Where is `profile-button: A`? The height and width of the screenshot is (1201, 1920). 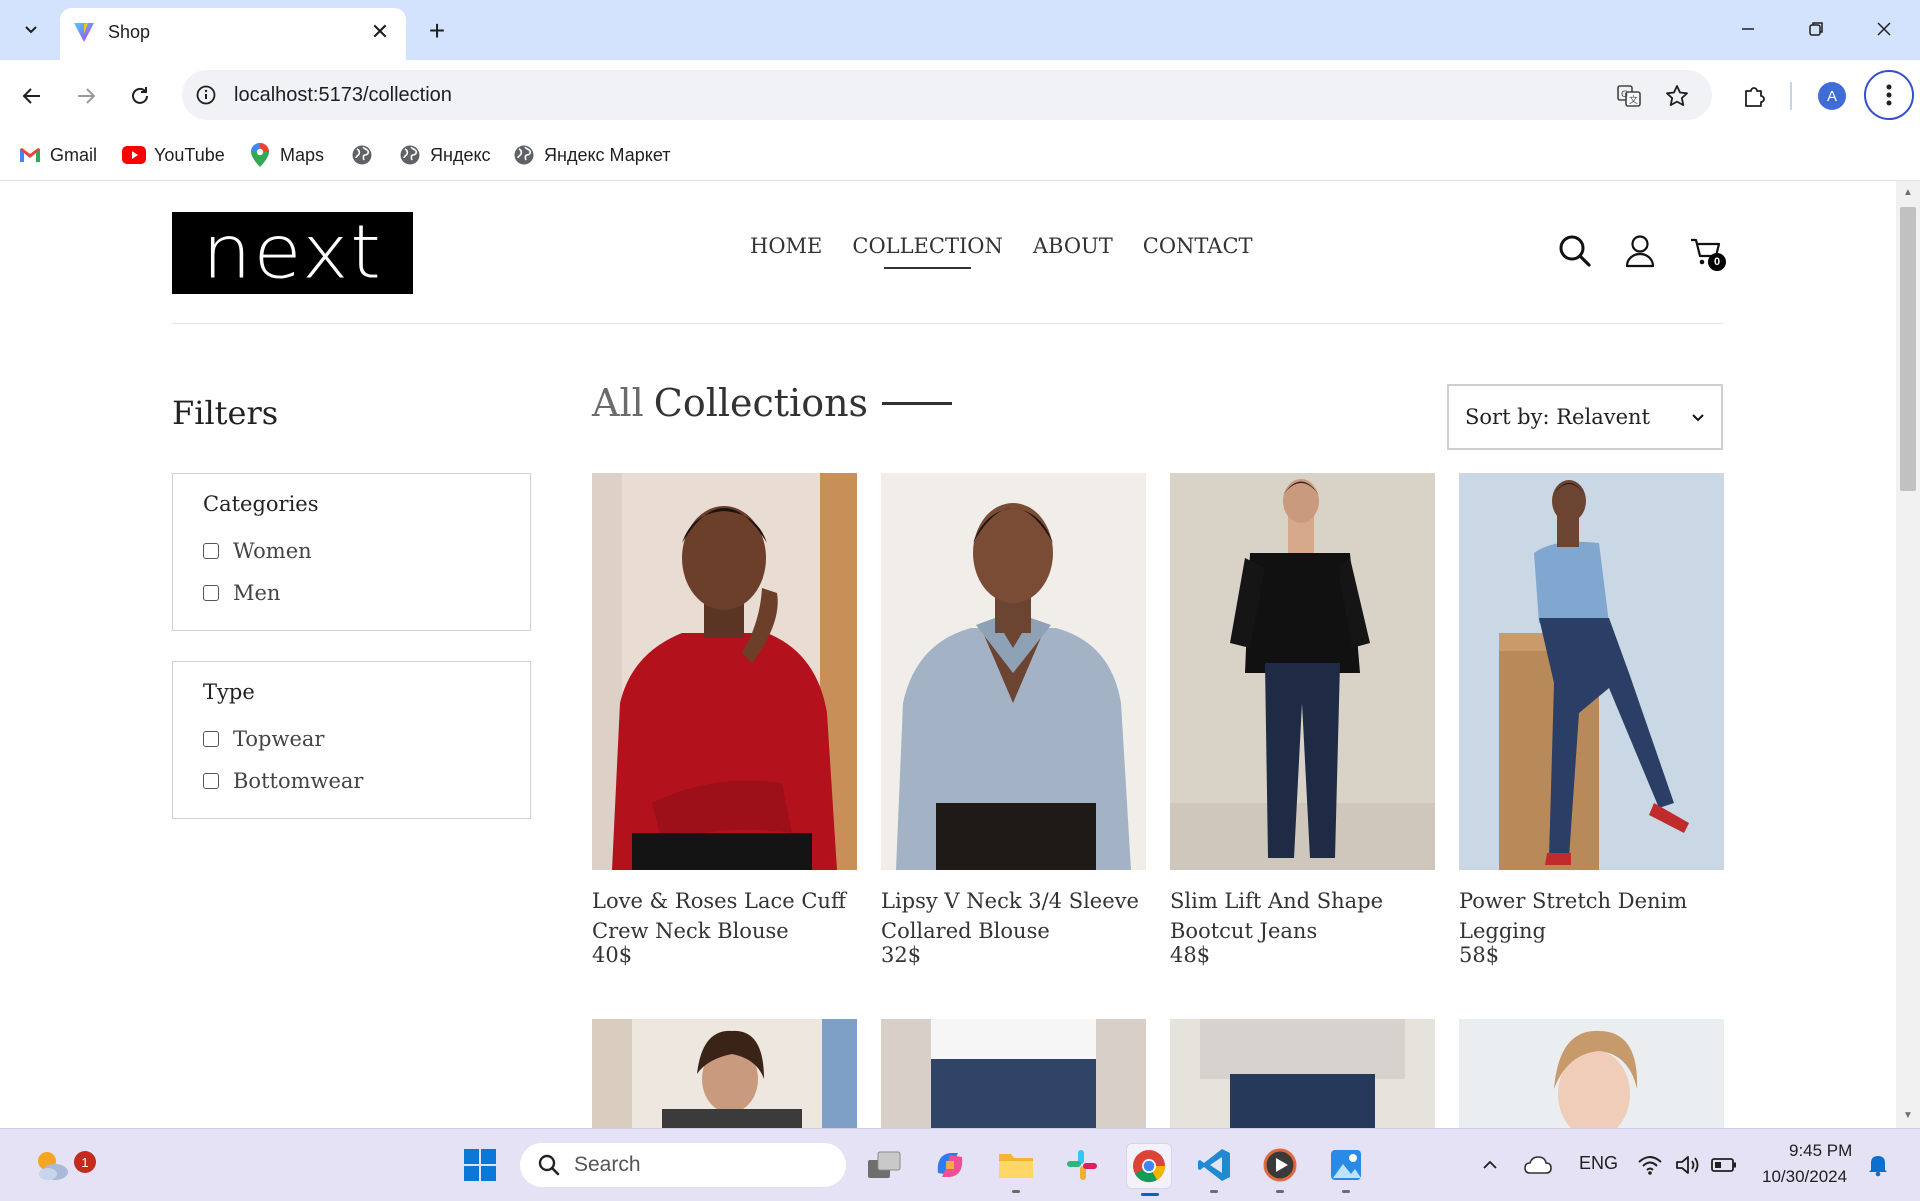 profile-button: A is located at coordinates (1832, 96).